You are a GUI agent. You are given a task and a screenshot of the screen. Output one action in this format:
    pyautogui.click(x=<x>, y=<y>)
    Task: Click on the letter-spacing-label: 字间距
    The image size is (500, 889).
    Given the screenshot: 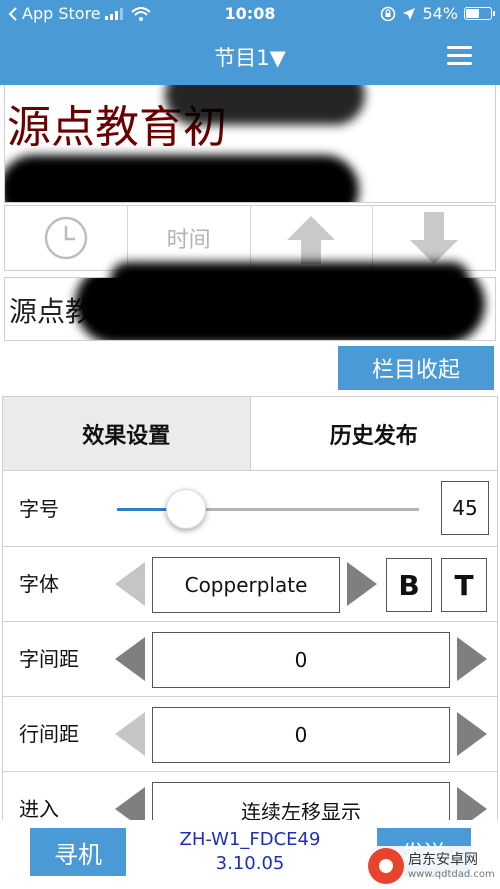 What is the action you would take?
    pyautogui.click(x=49, y=659)
    